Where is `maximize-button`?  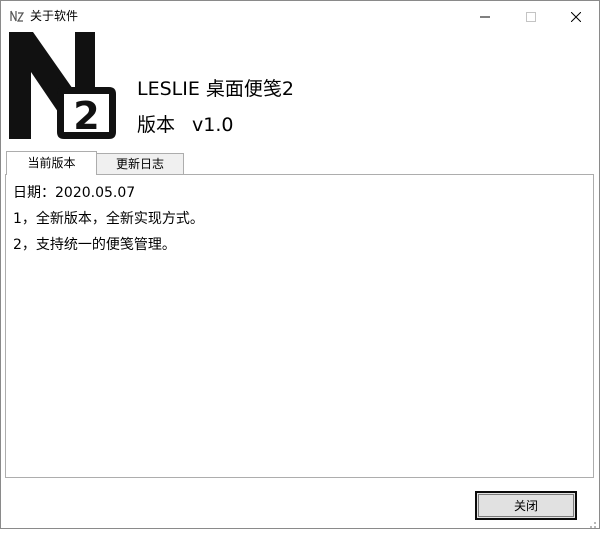
maximize-button is located at coordinates (531, 16).